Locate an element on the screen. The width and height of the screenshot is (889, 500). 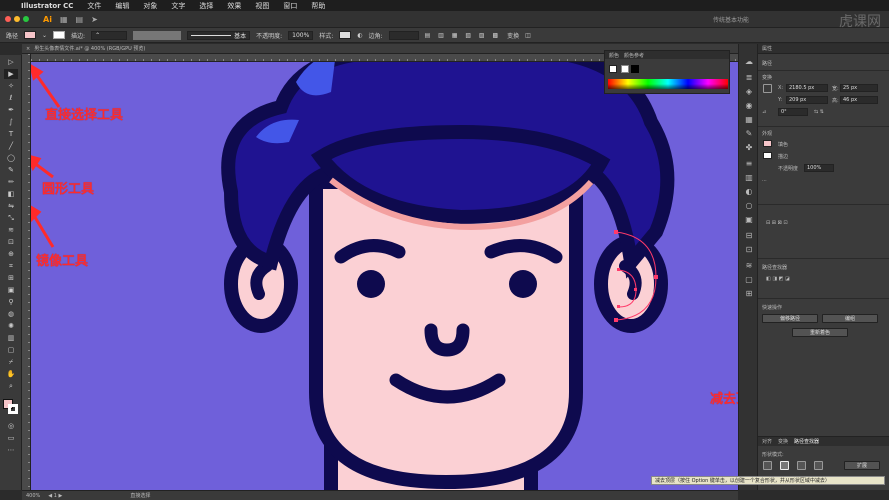
menu-edit: 编辑 is located at coordinates (122, 6).